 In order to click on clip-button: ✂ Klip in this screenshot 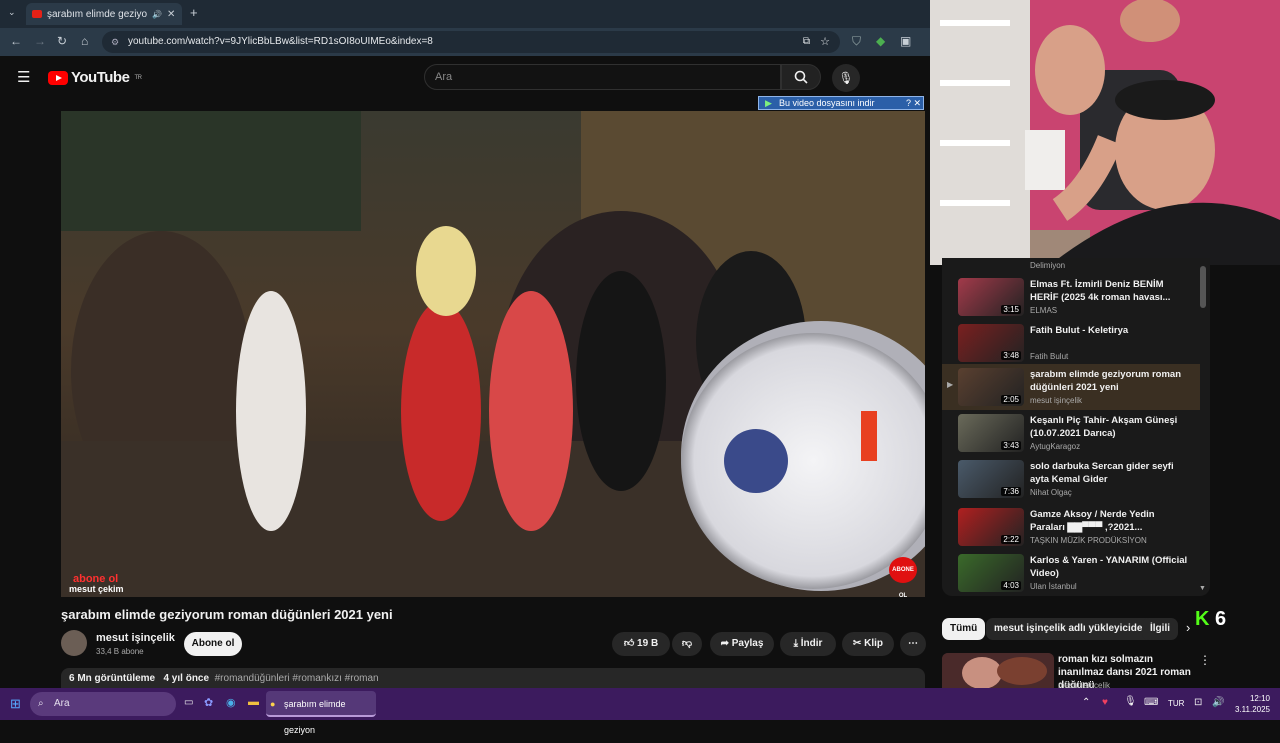, I will do `click(868, 644)`.